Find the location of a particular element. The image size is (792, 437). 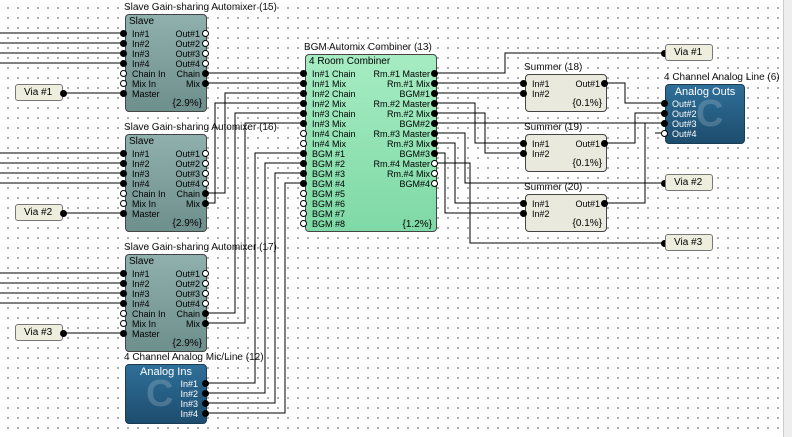

analog-out-1-port is located at coordinates (664, 103).